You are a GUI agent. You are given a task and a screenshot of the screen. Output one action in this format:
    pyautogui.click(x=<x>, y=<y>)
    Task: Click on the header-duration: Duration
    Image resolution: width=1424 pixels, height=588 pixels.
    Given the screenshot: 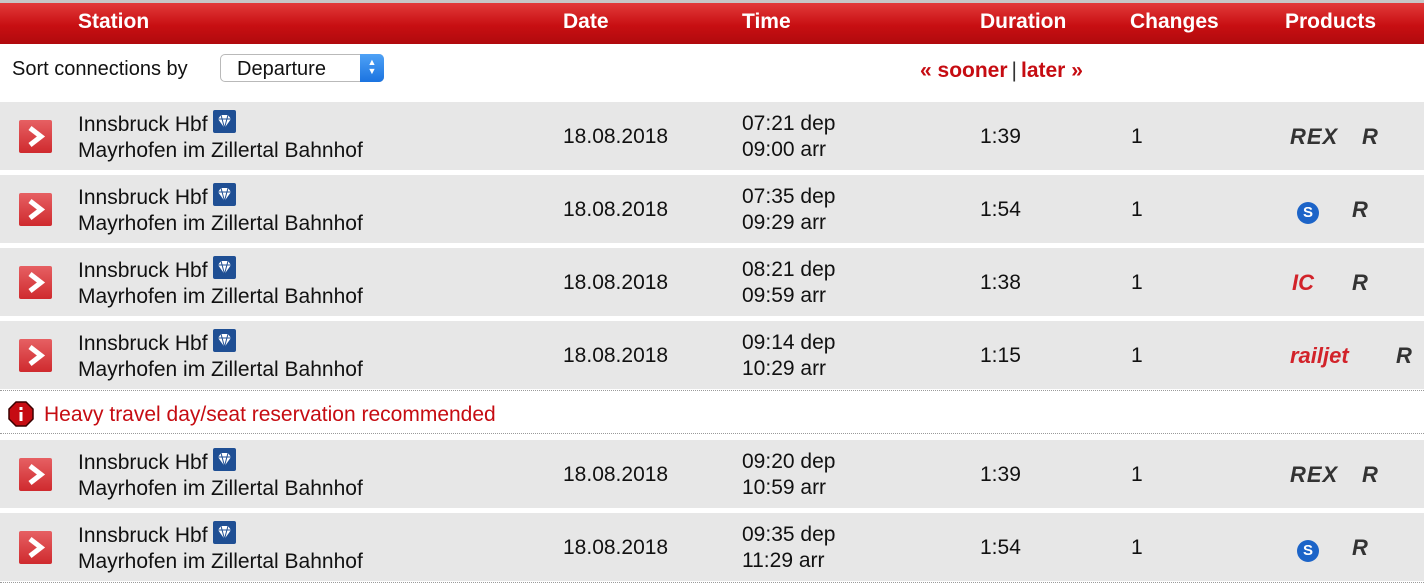 What is the action you would take?
    pyautogui.click(x=1023, y=21)
    